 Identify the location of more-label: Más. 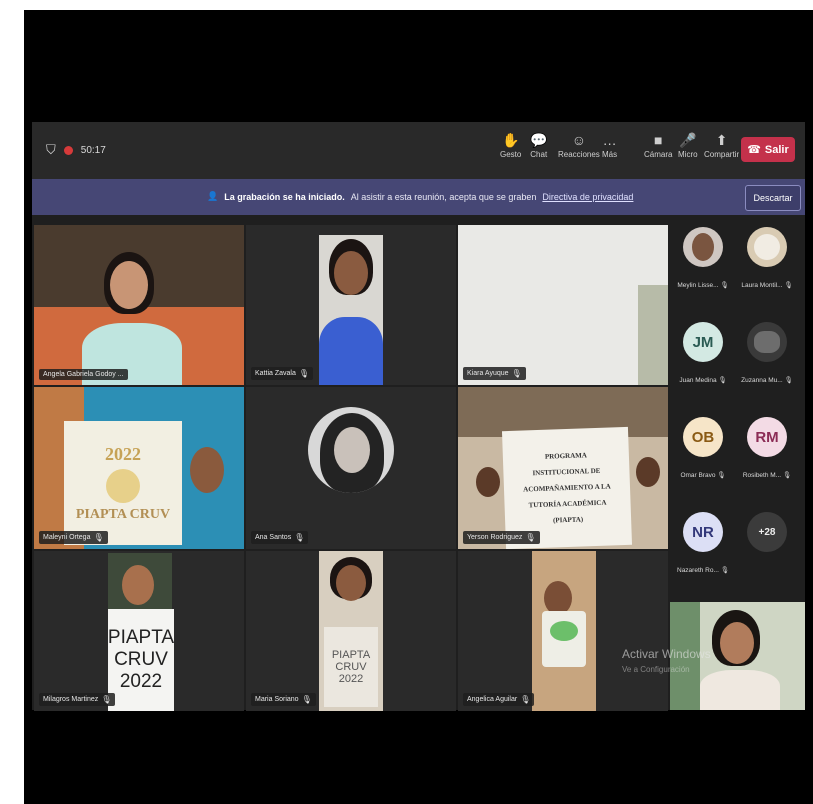
(610, 154).